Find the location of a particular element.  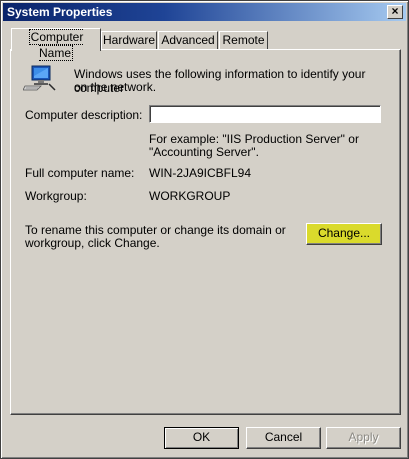

close-button: × is located at coordinates (395, 12).